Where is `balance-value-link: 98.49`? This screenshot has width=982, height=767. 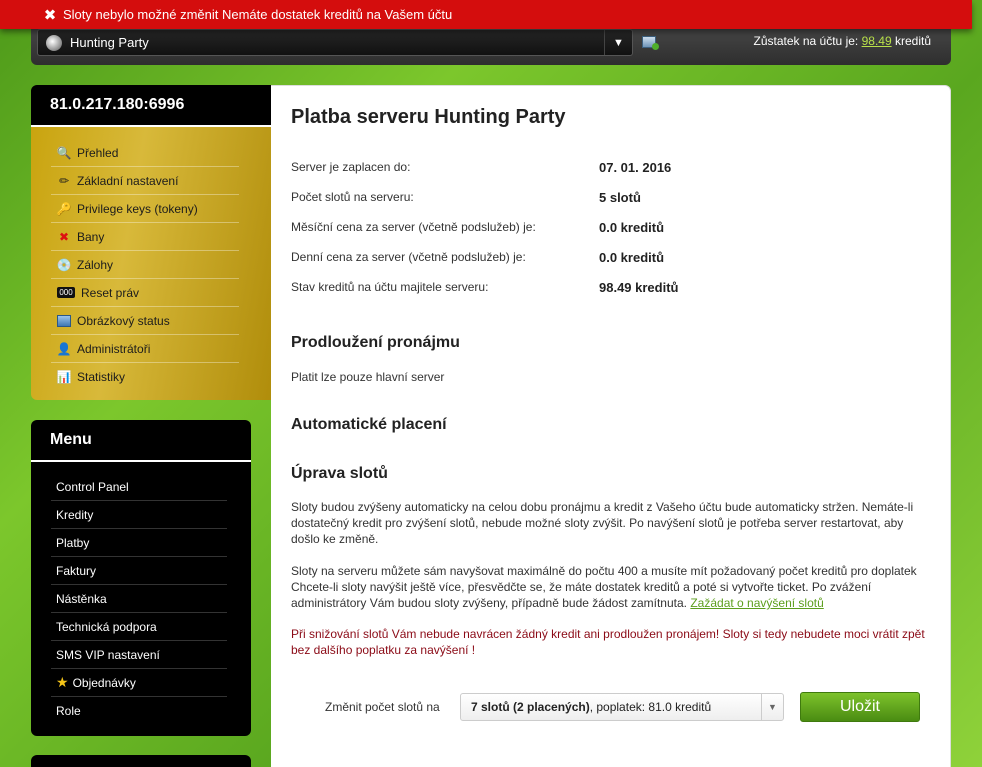 balance-value-link: 98.49 is located at coordinates (877, 41).